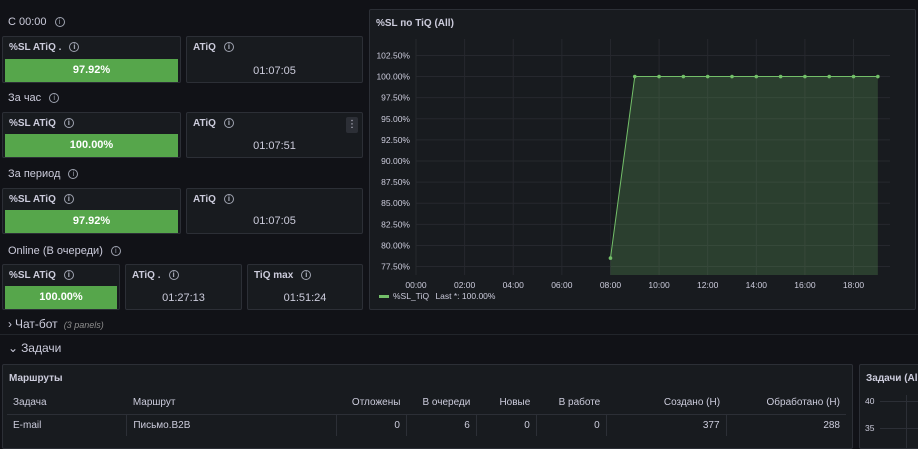 The height and width of the screenshot is (449, 918). I want to click on y-tick-label: 85.00%, so click(395, 203).